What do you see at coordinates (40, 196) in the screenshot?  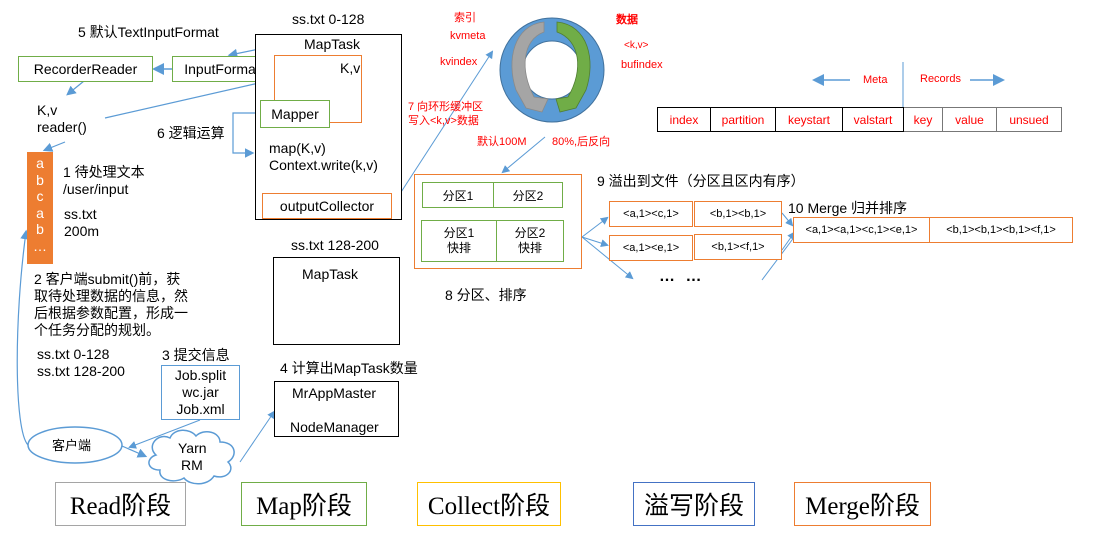 I see `file-char: c` at bounding box center [40, 196].